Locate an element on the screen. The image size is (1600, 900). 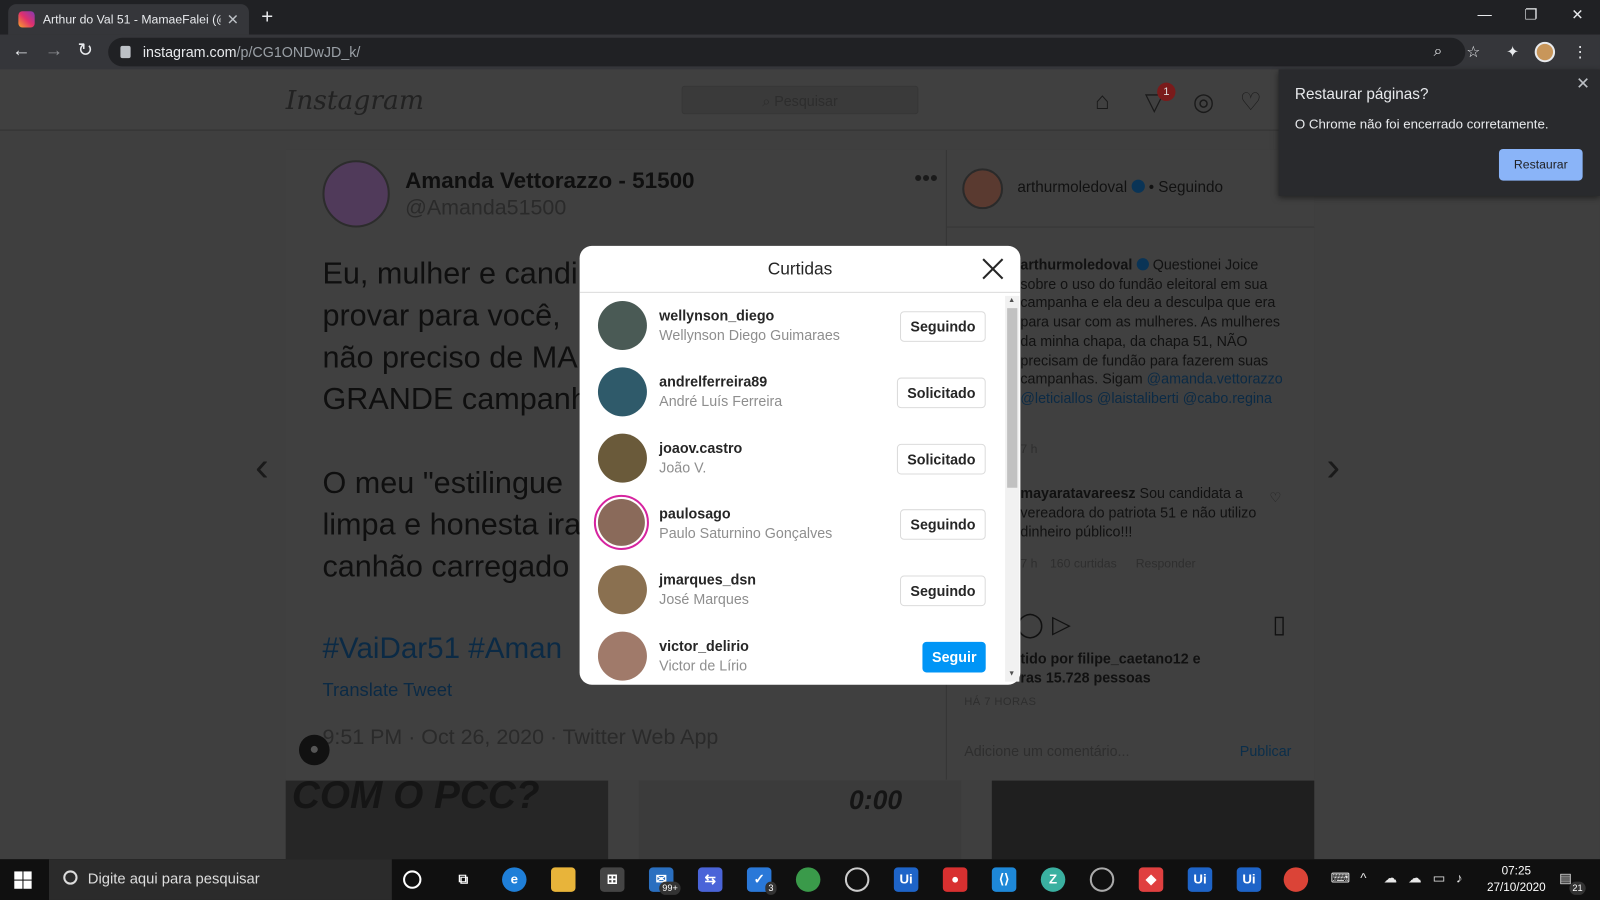
vscode-icon: ⟨⟩ is located at coordinates (1004, 879).